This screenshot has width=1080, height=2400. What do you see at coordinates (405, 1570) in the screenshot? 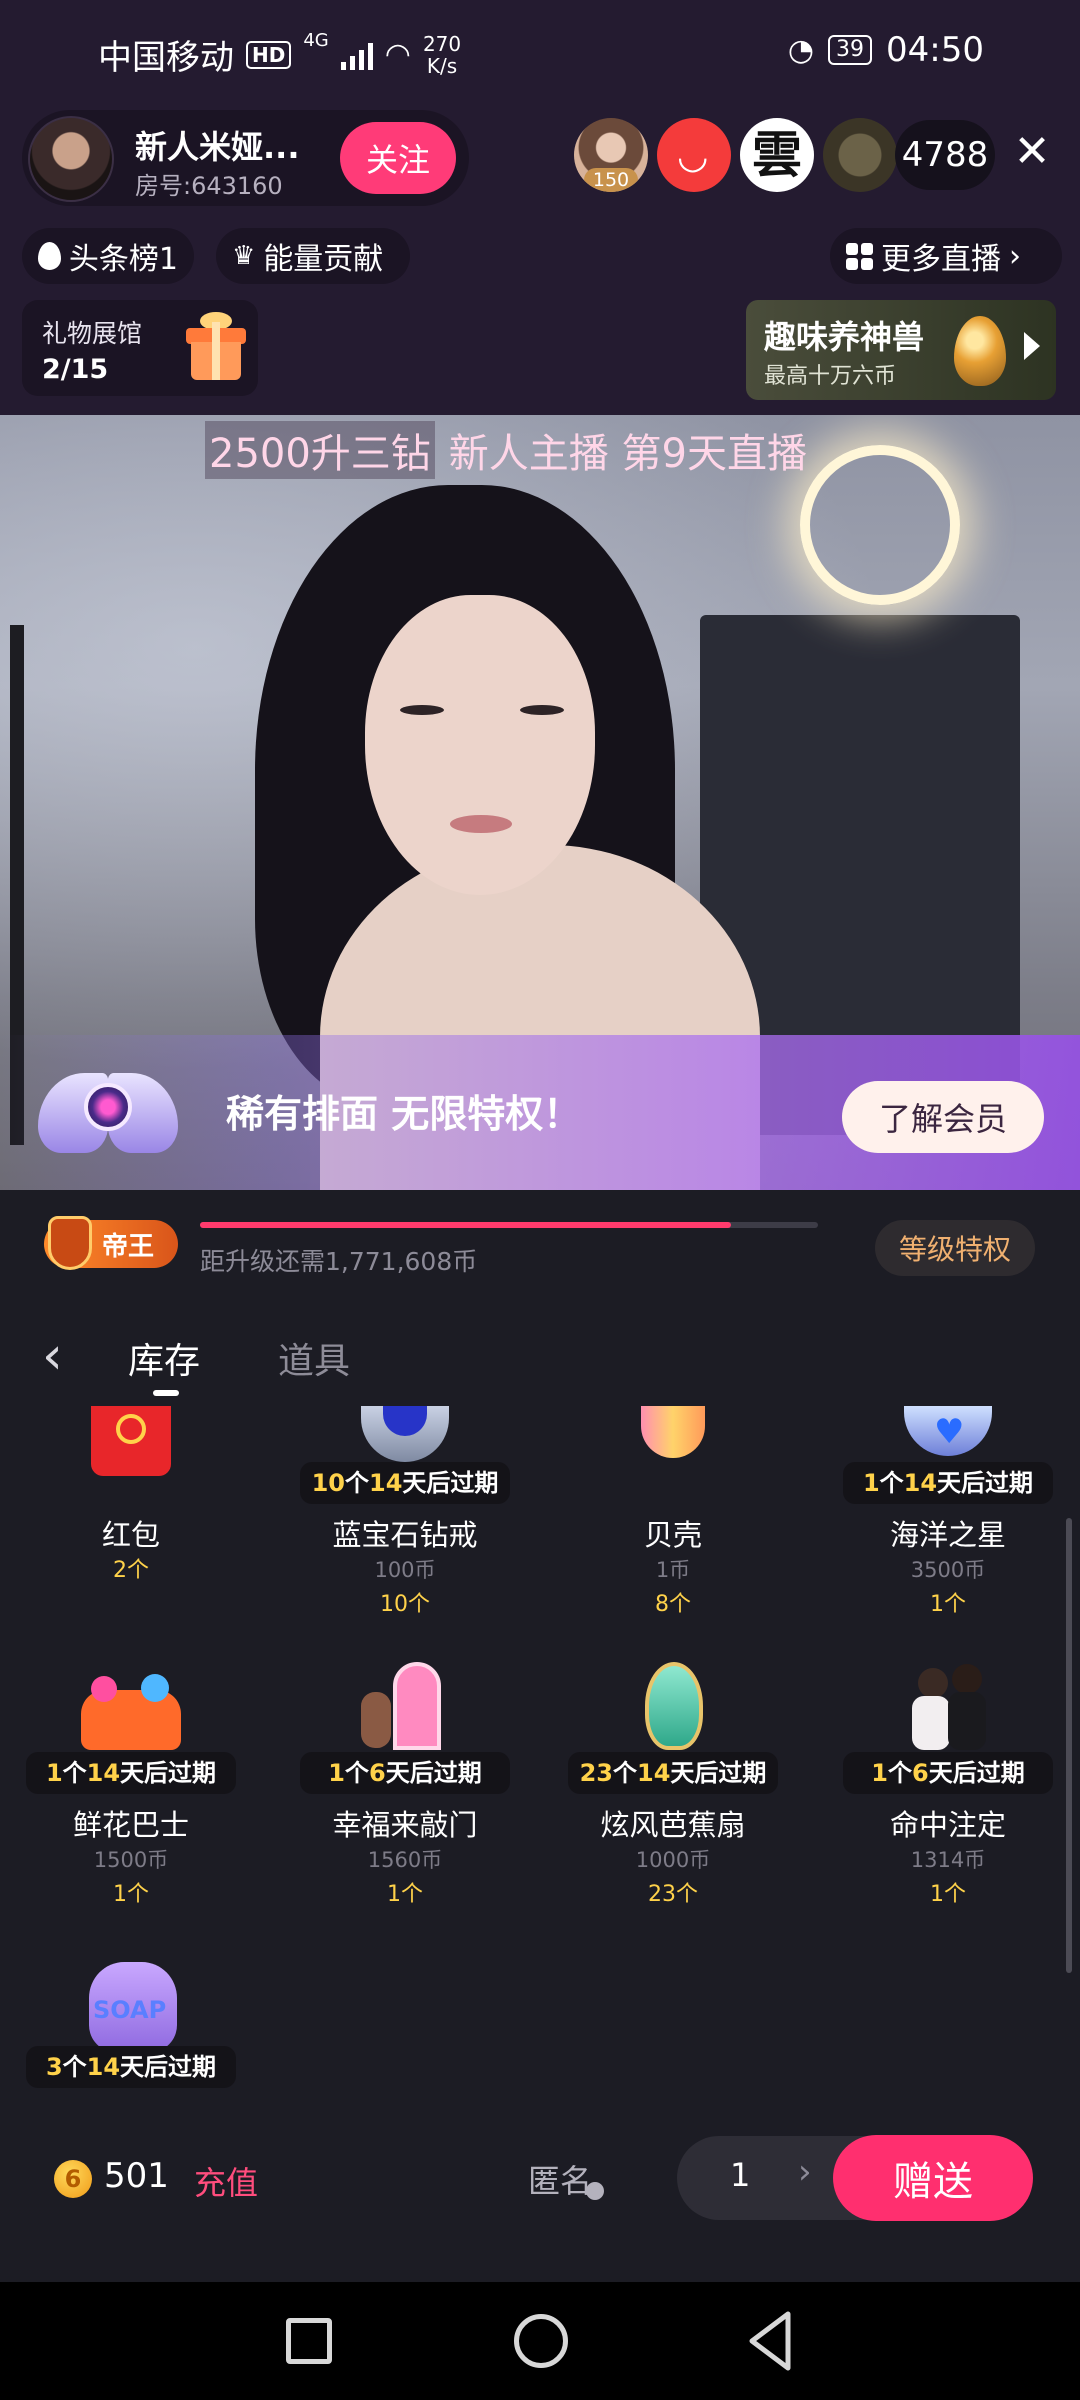
I see `gift-price: 100币` at bounding box center [405, 1570].